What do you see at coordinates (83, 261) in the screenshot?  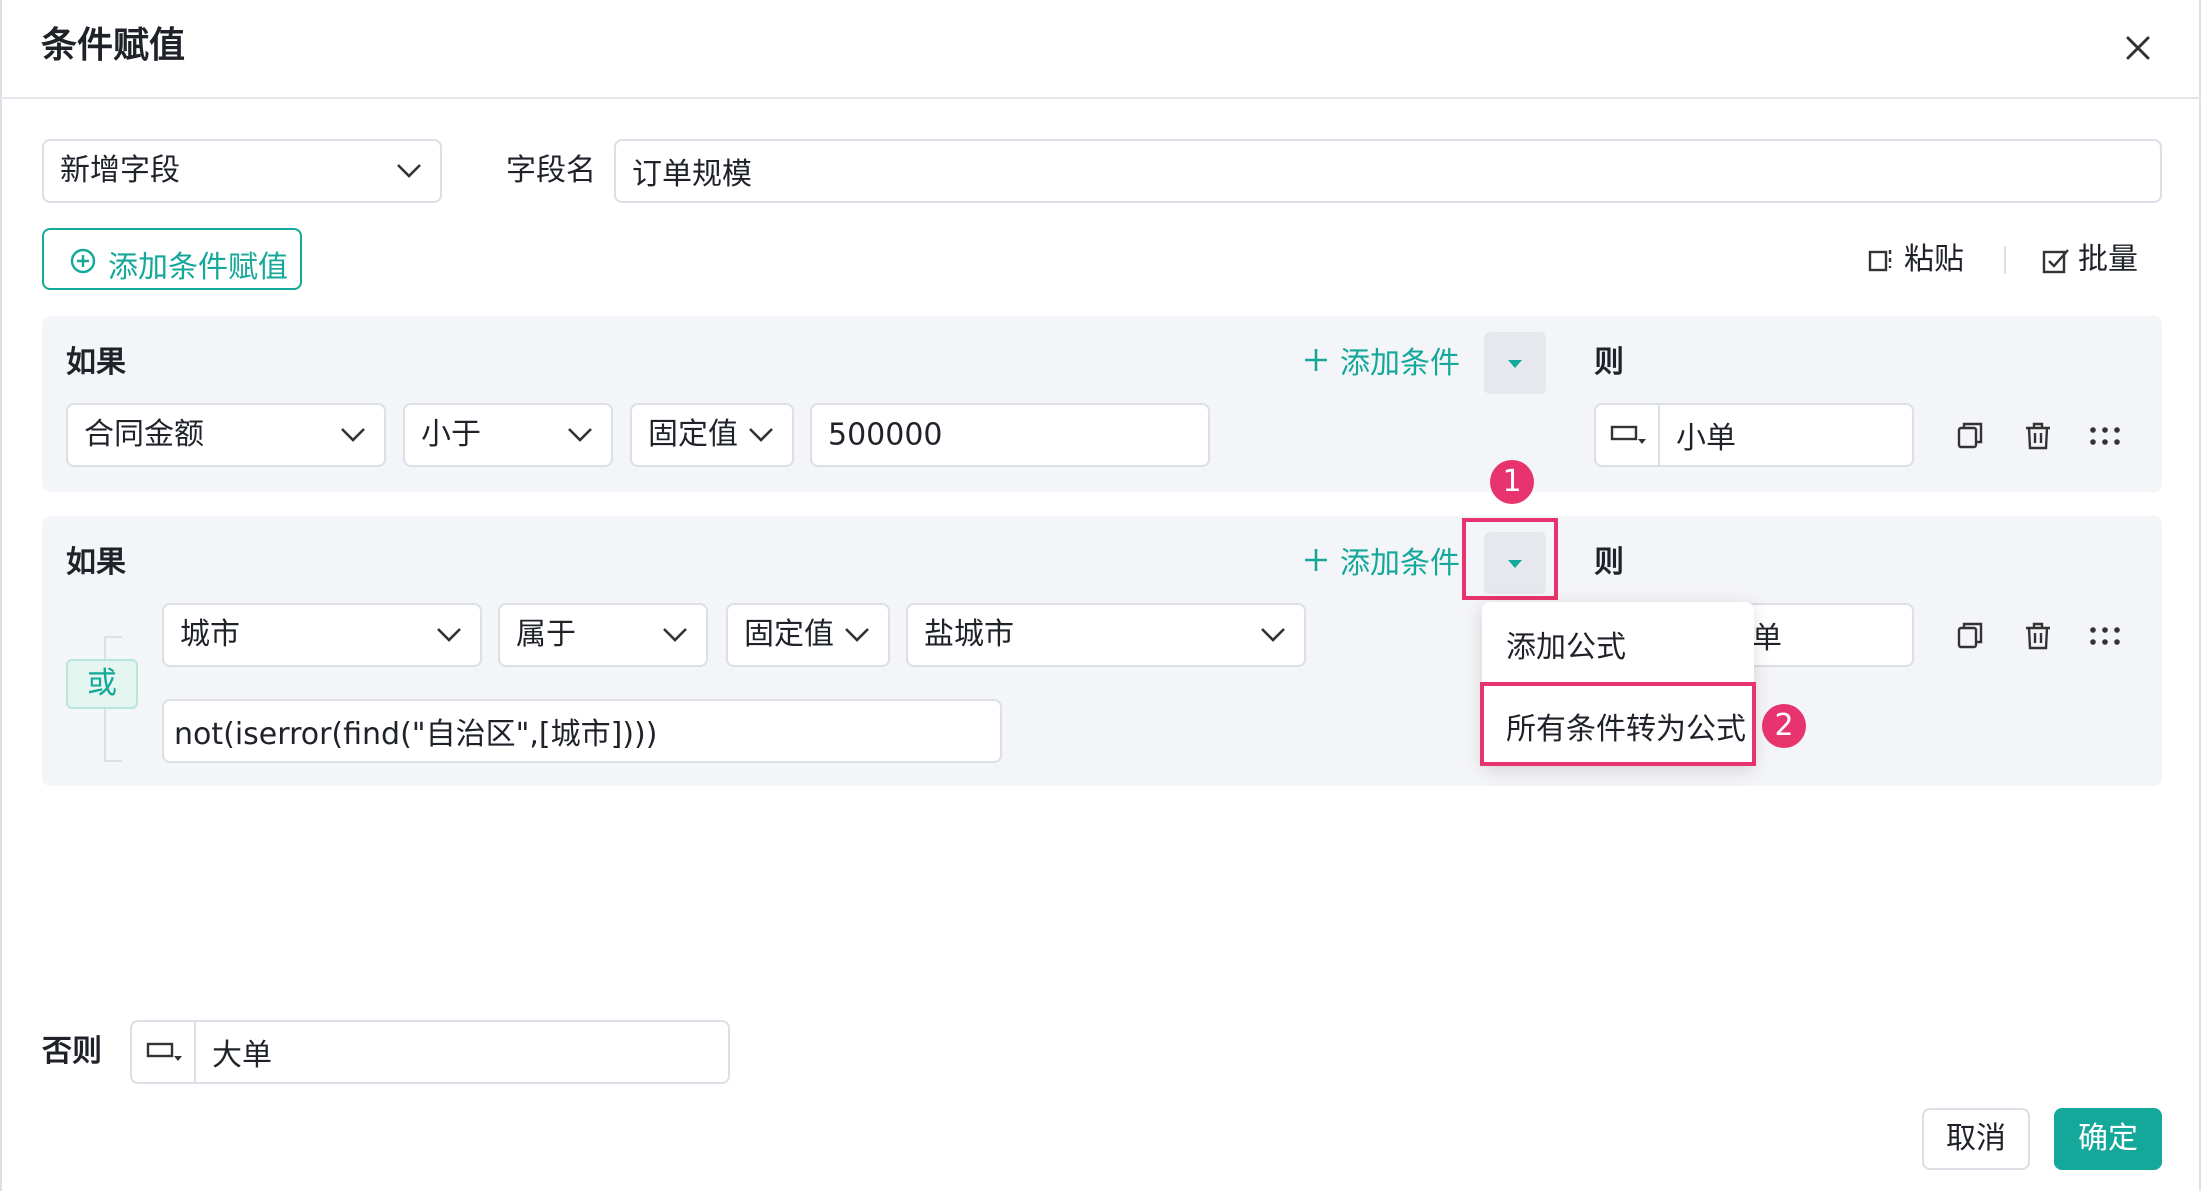 I see `plus-circle-icon` at bounding box center [83, 261].